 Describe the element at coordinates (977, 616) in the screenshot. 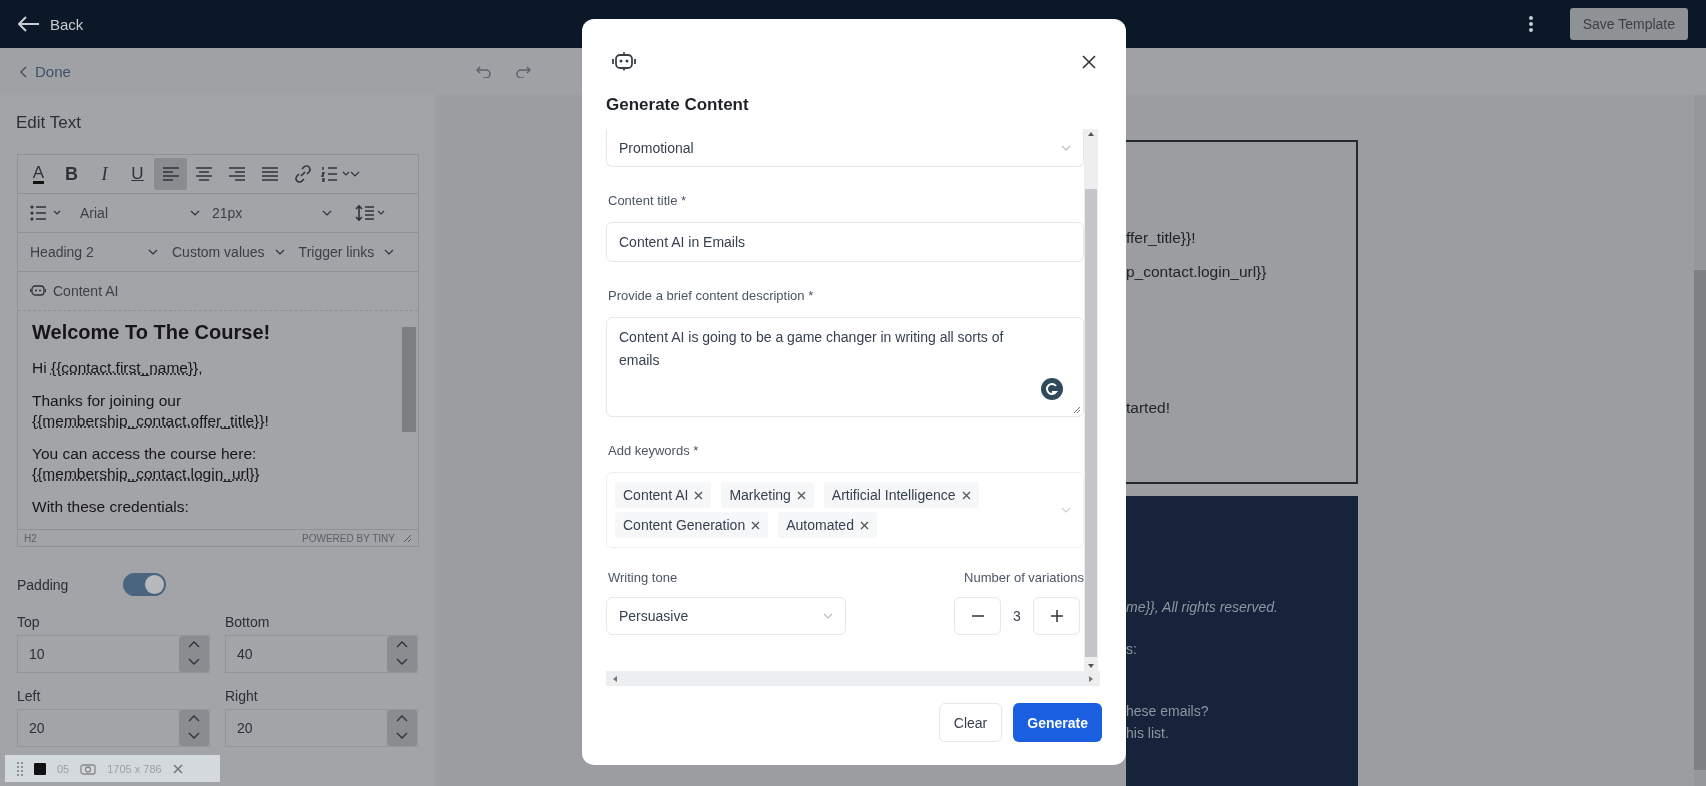

I see `minus-icon` at that location.